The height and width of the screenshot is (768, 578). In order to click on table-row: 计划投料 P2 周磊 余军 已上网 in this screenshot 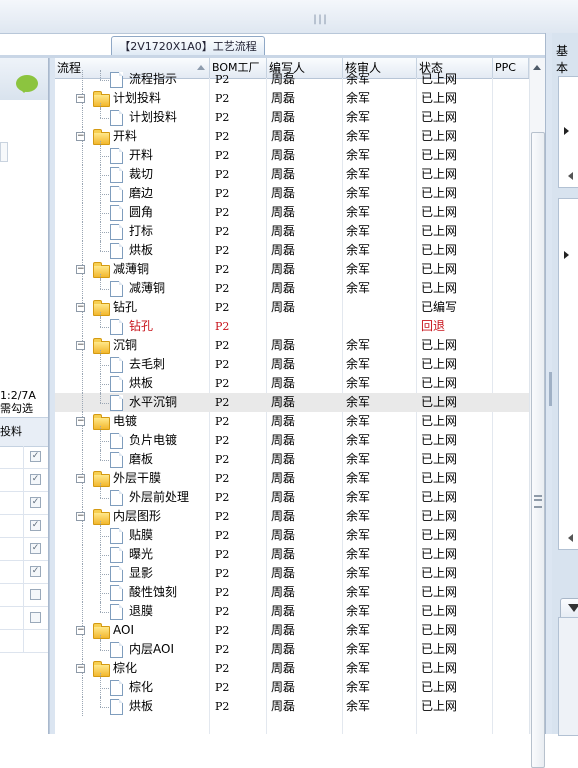, I will do `click(292, 117)`.